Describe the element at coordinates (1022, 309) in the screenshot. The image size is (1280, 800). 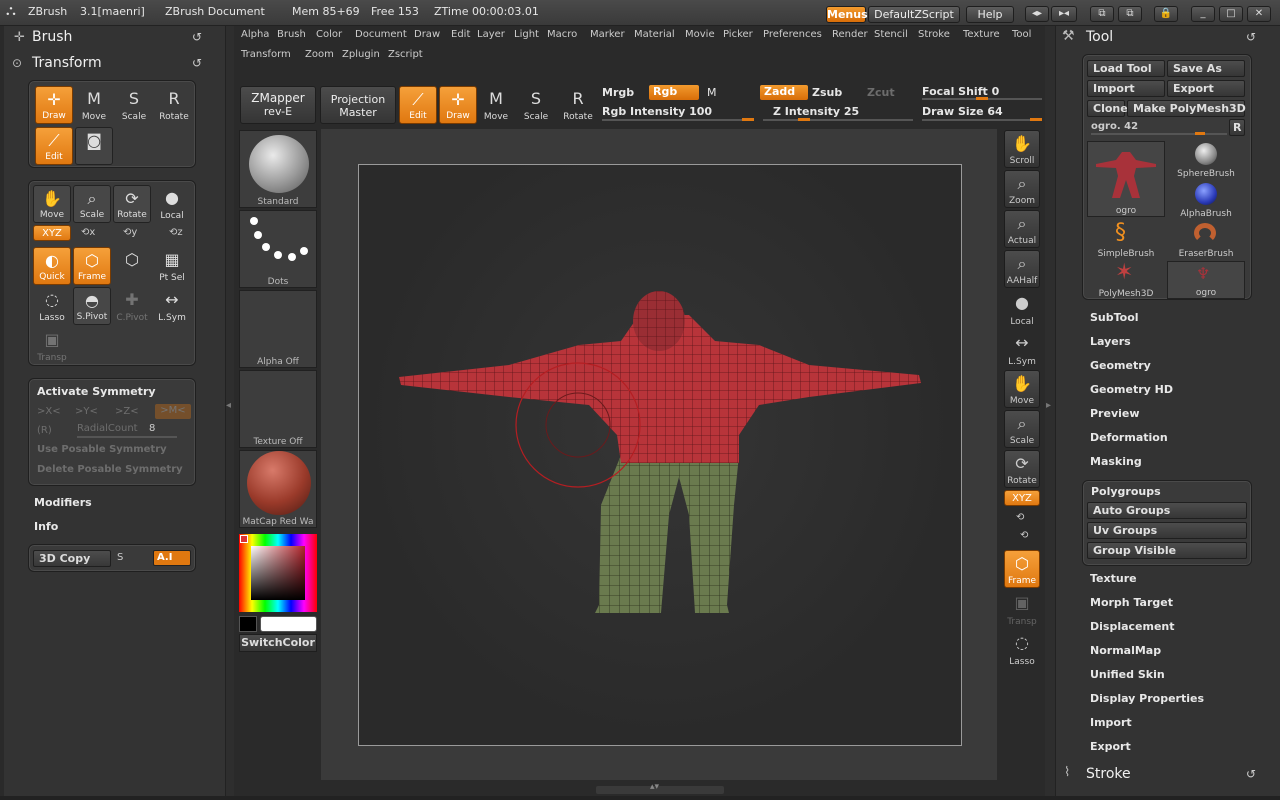
I see `right-local-button: ● Local` at that location.